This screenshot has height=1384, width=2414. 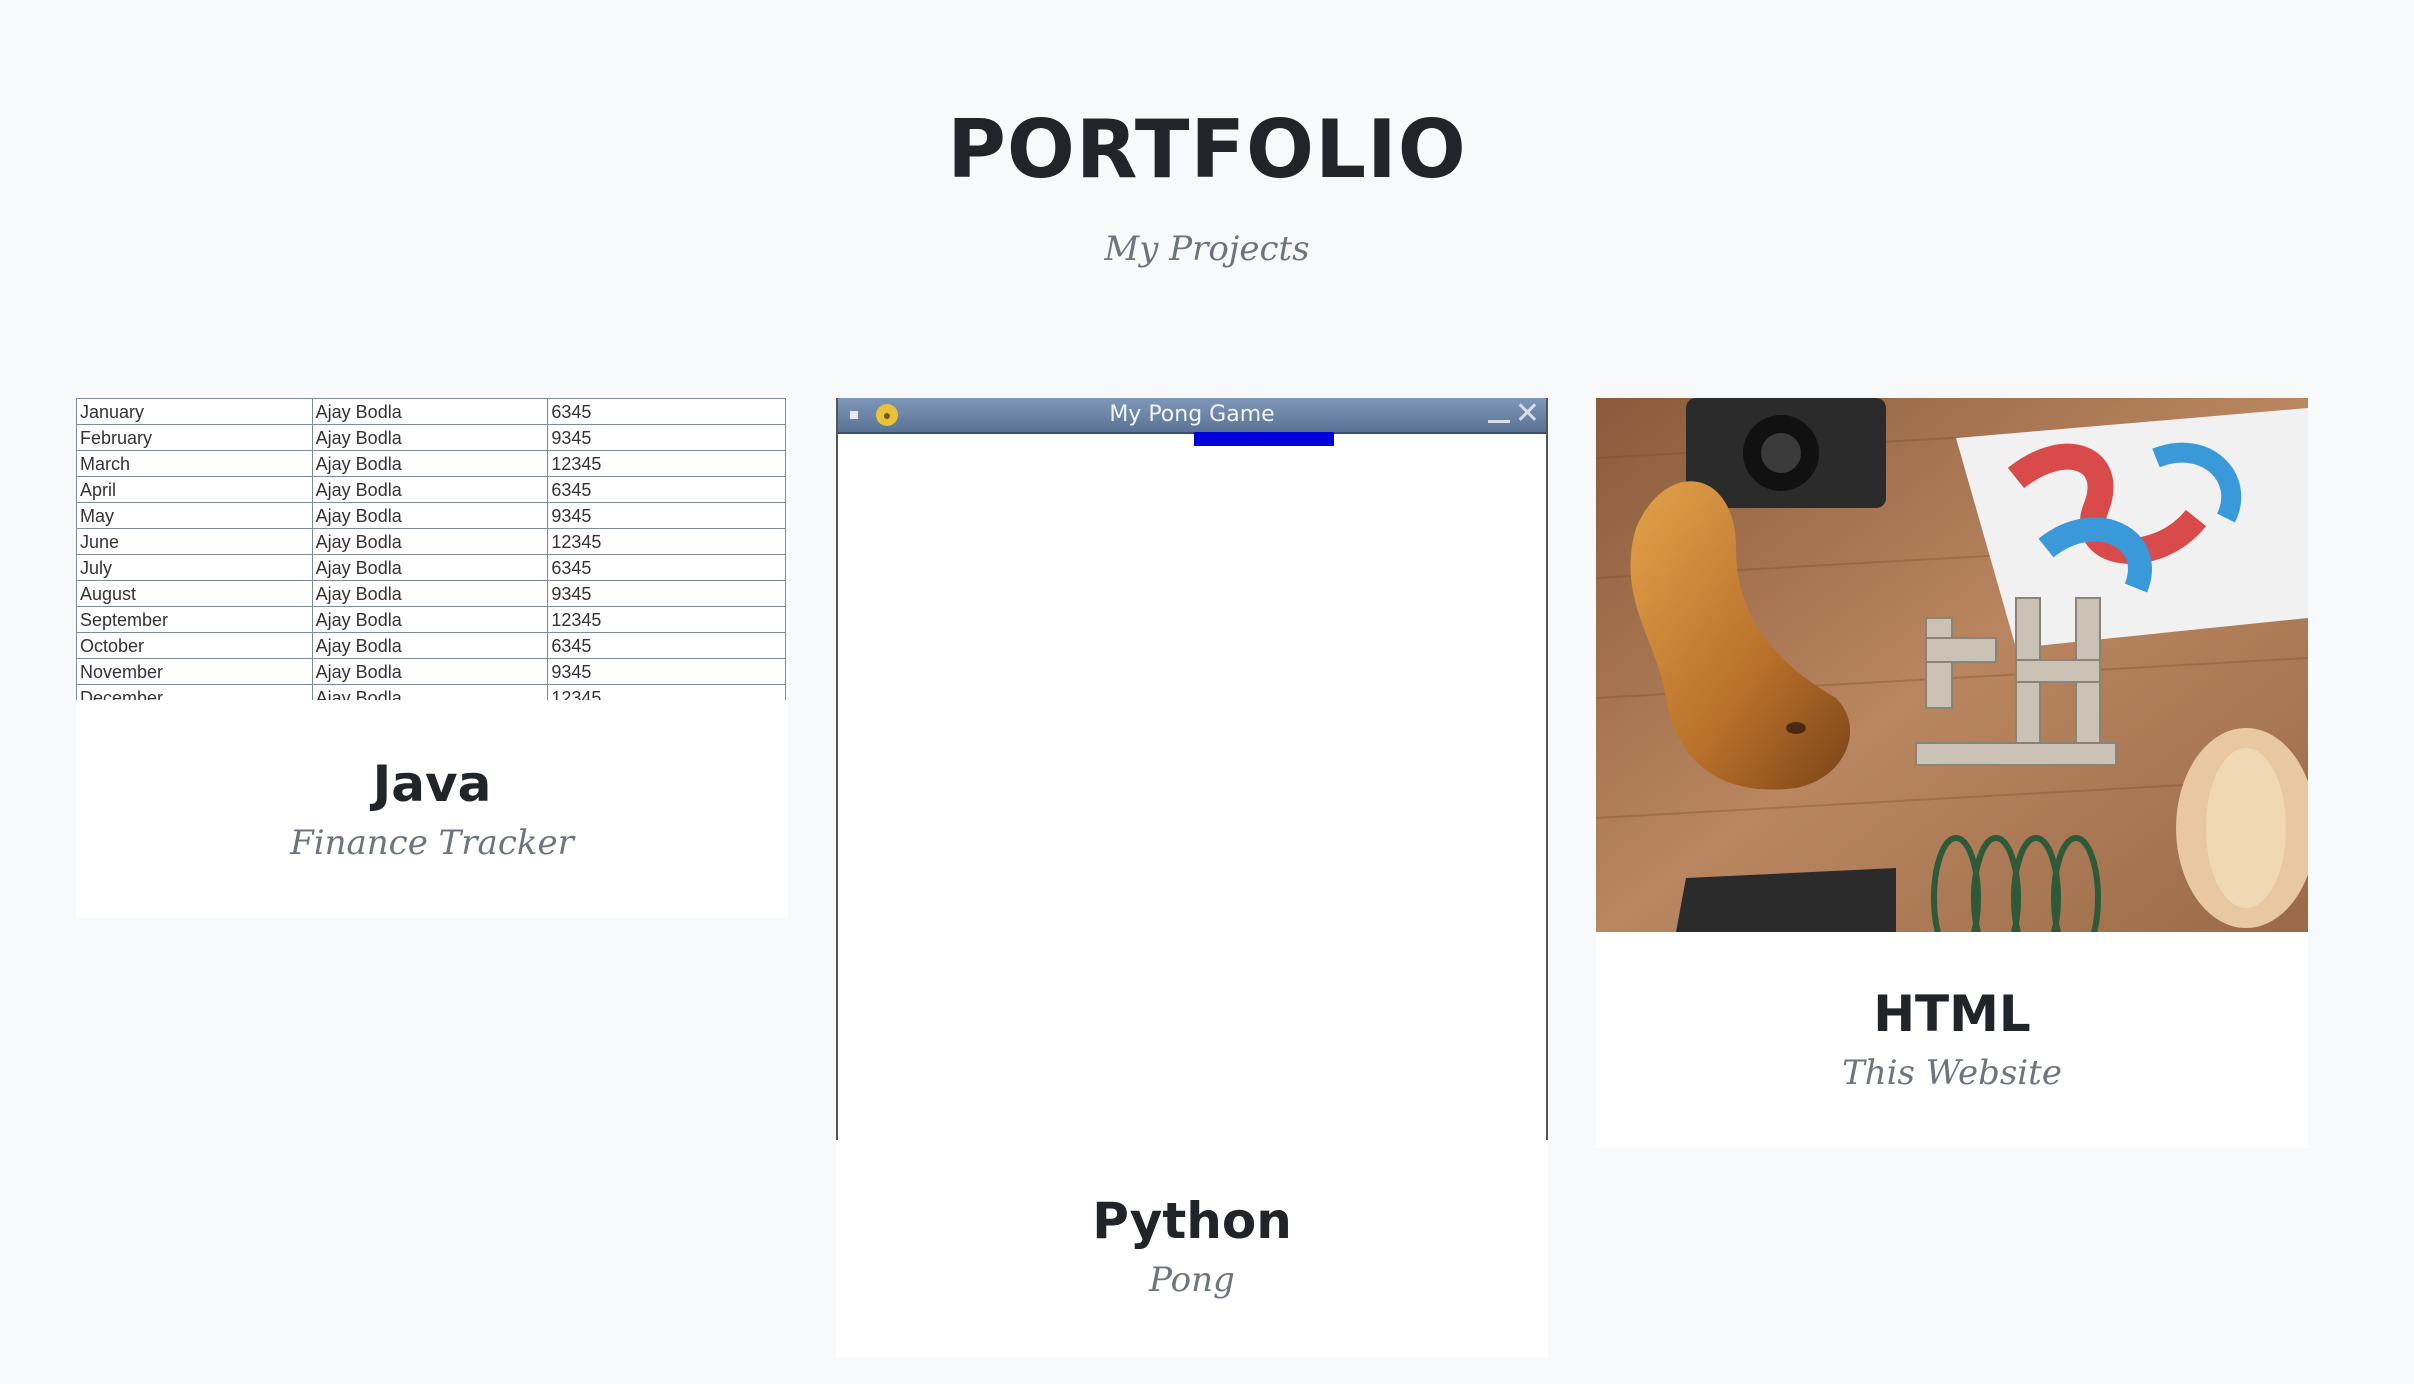 I want to click on table-cell: March, so click(x=194, y=463).